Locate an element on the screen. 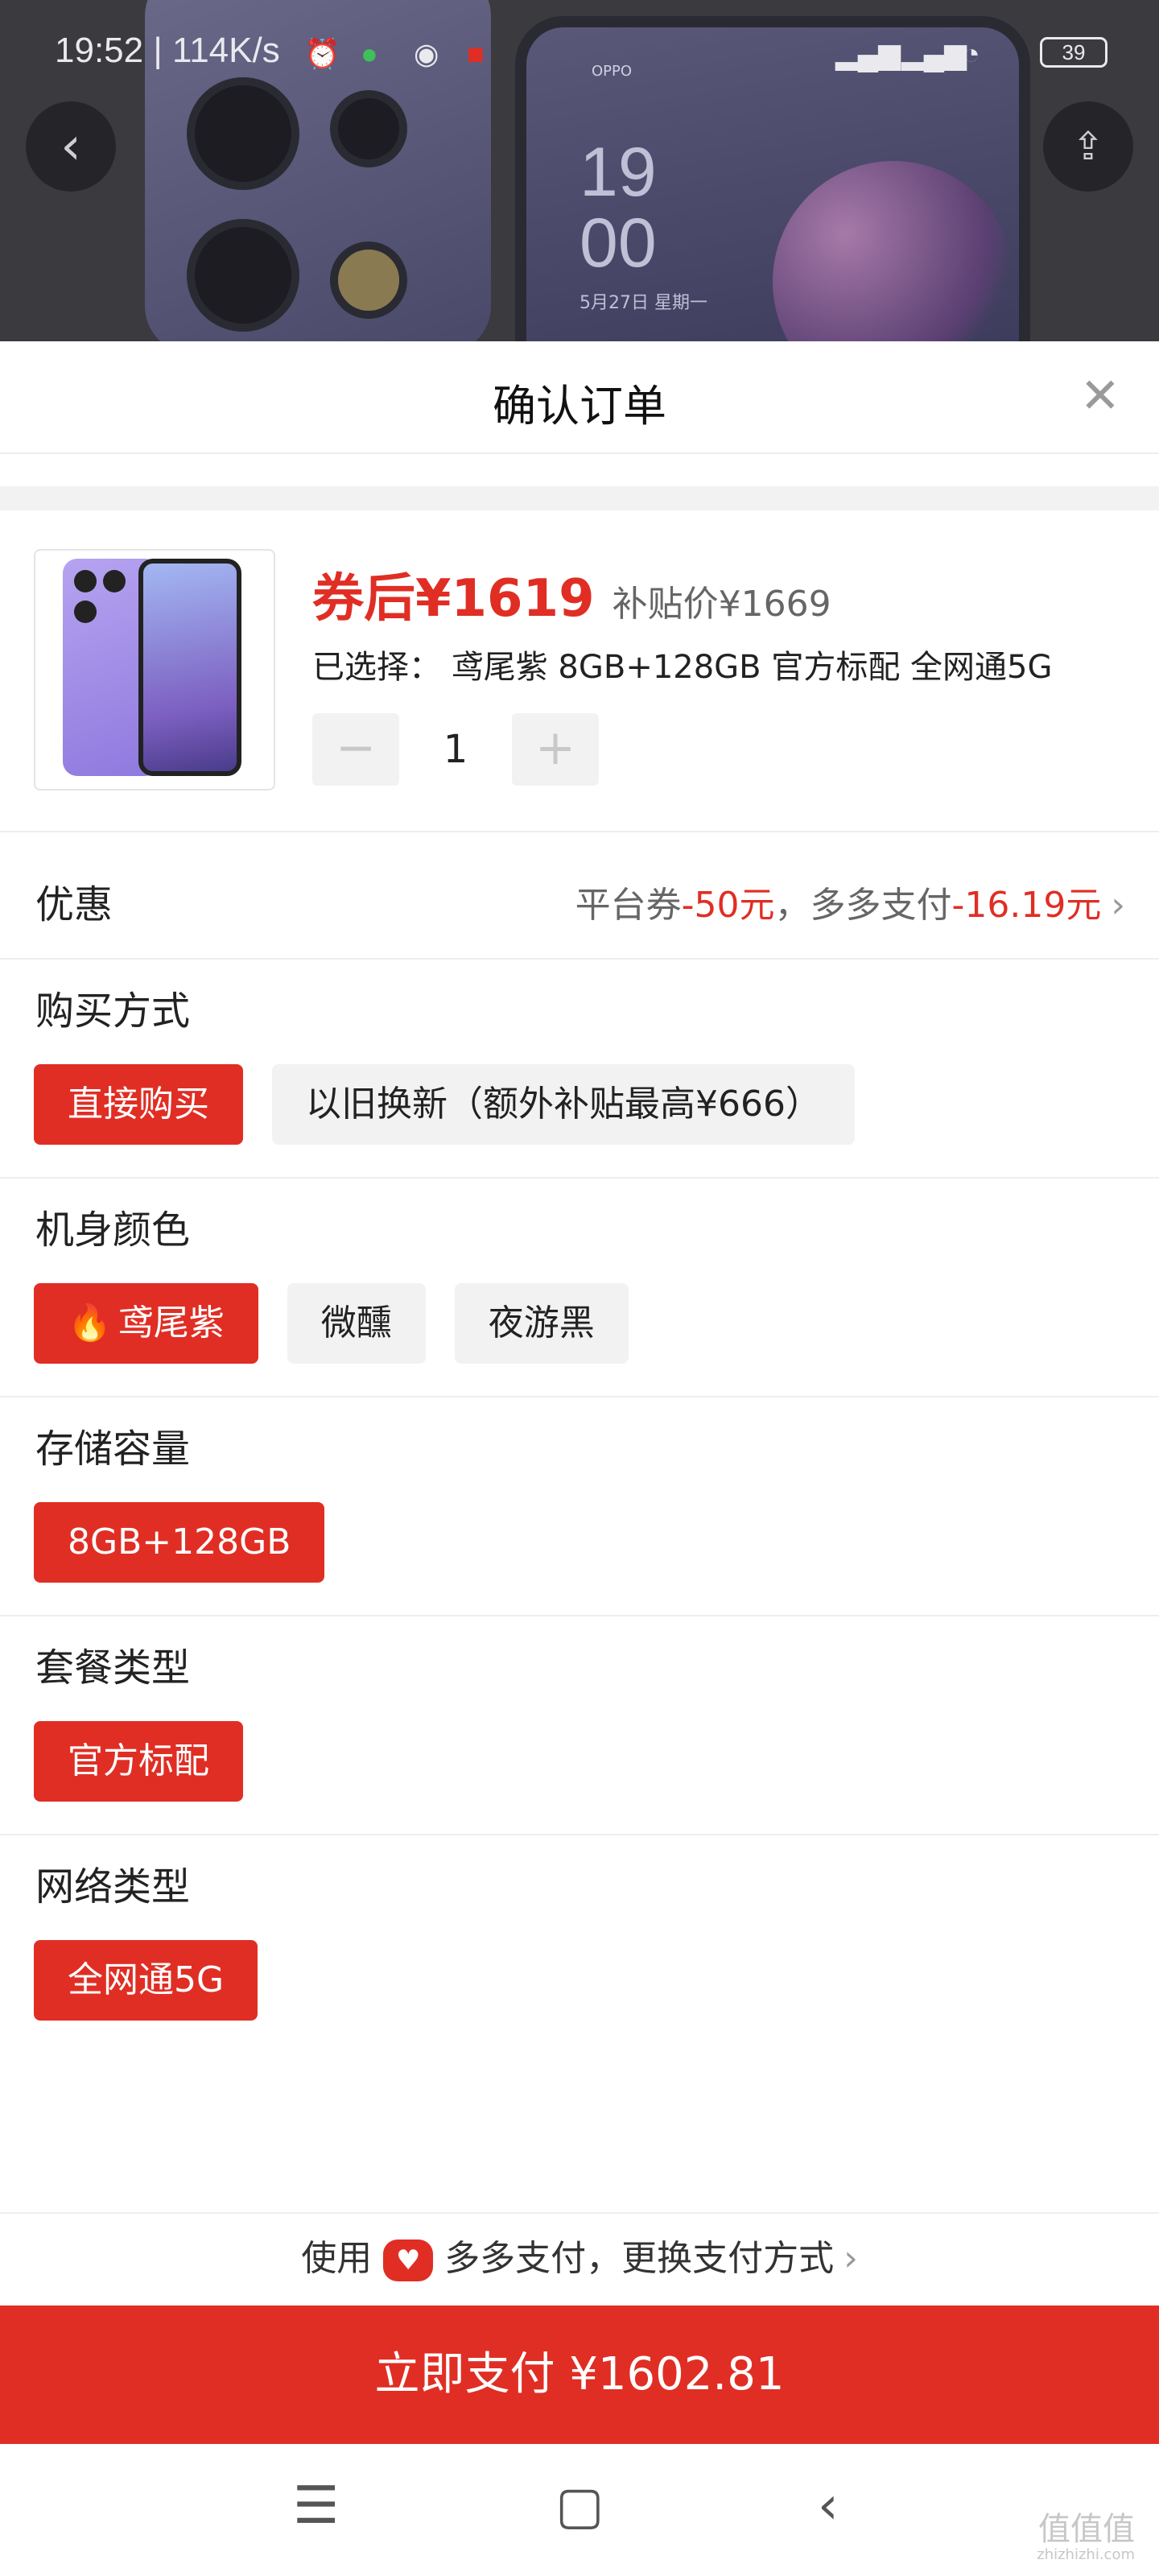  payment-method-text: 多多支付，更换支付方式 is located at coordinates (639, 2258).